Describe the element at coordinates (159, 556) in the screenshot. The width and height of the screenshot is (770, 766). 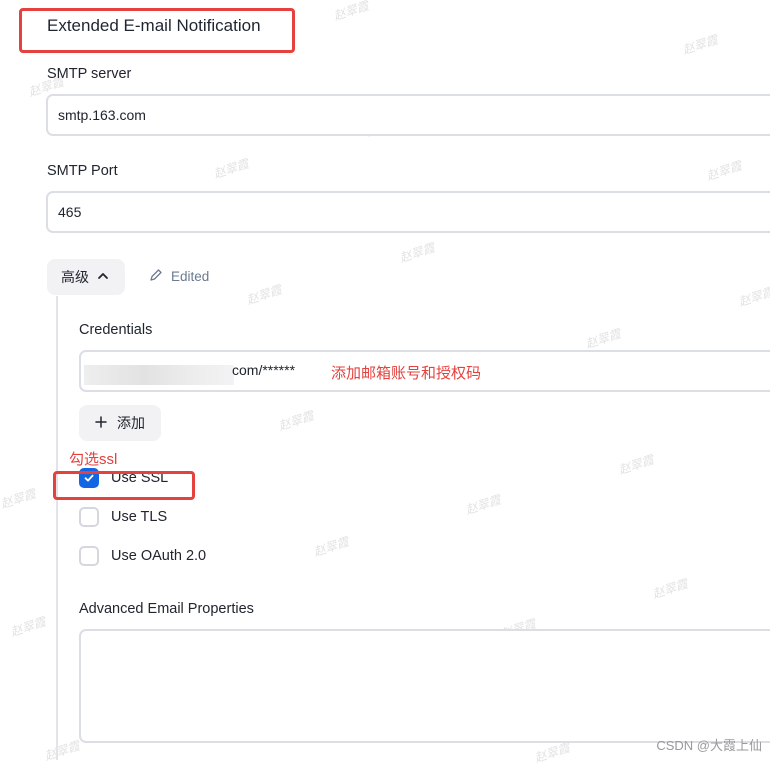
I see `use-oauth-label: Use OAuth 2.0` at that location.